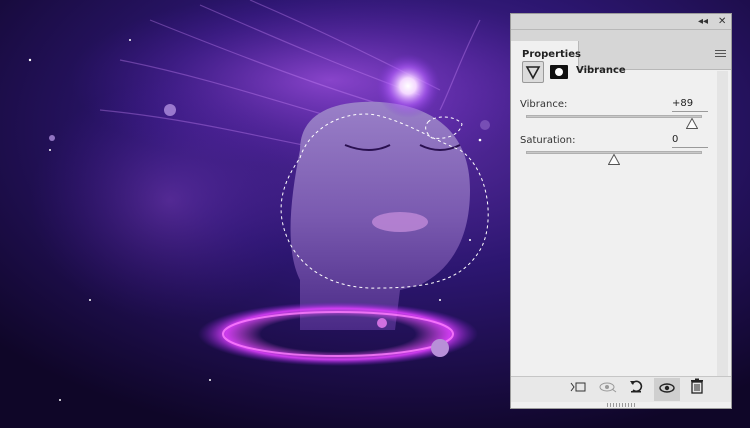  What do you see at coordinates (548, 140) in the screenshot?
I see `saturation-label: Saturation:` at bounding box center [548, 140].